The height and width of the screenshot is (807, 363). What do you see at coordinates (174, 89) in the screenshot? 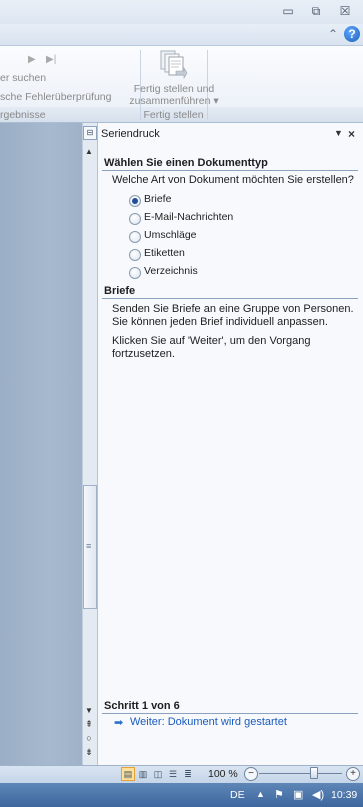
I see `finish-merge-label: Fertig stellen und` at bounding box center [174, 89].